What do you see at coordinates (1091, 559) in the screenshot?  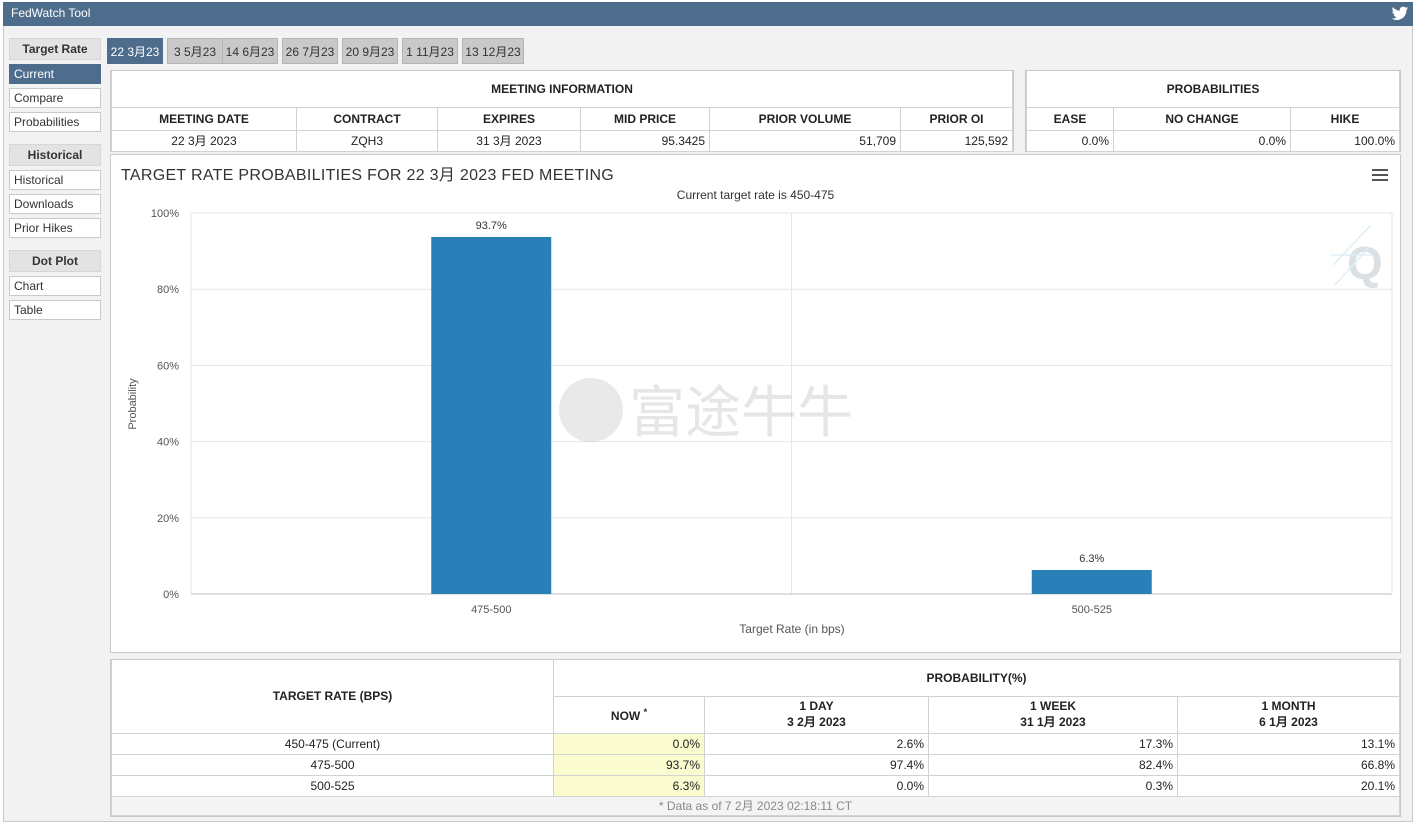 I see `bar-data-label: 6.3%` at bounding box center [1091, 559].